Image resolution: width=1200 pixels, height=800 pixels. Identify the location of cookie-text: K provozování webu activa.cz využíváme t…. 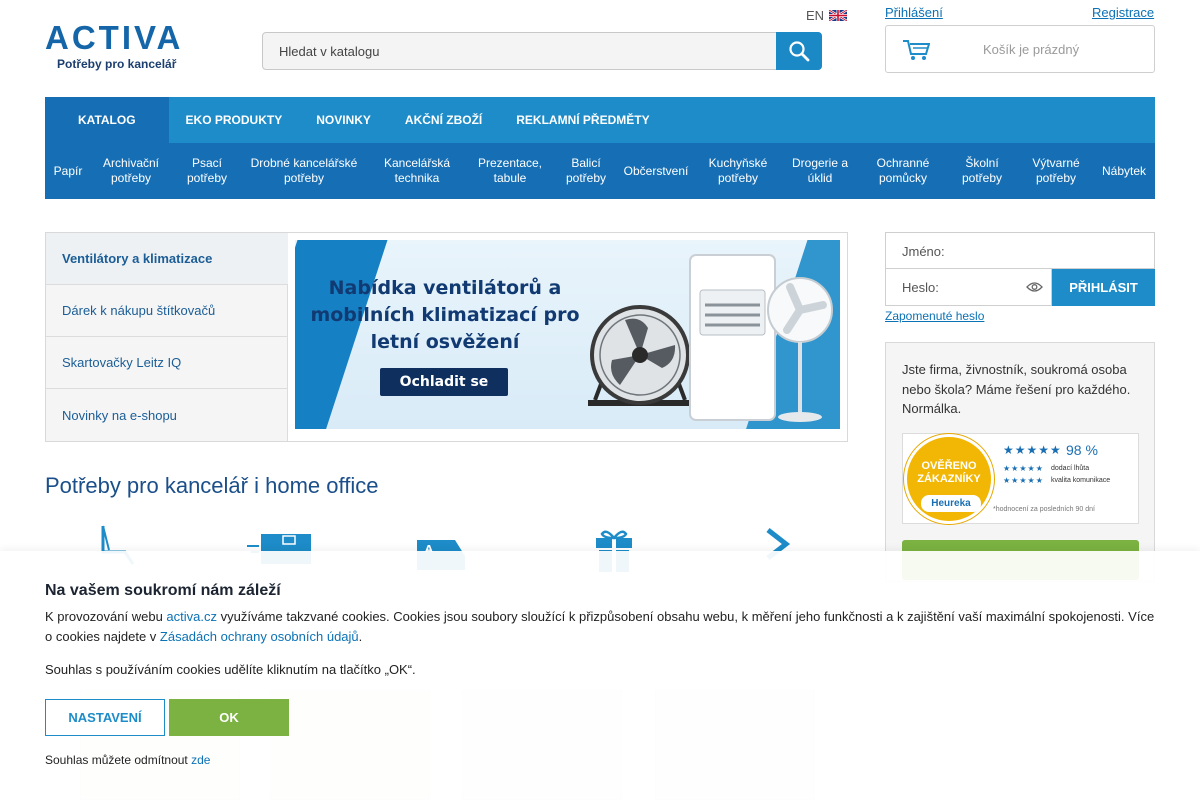
(601, 627).